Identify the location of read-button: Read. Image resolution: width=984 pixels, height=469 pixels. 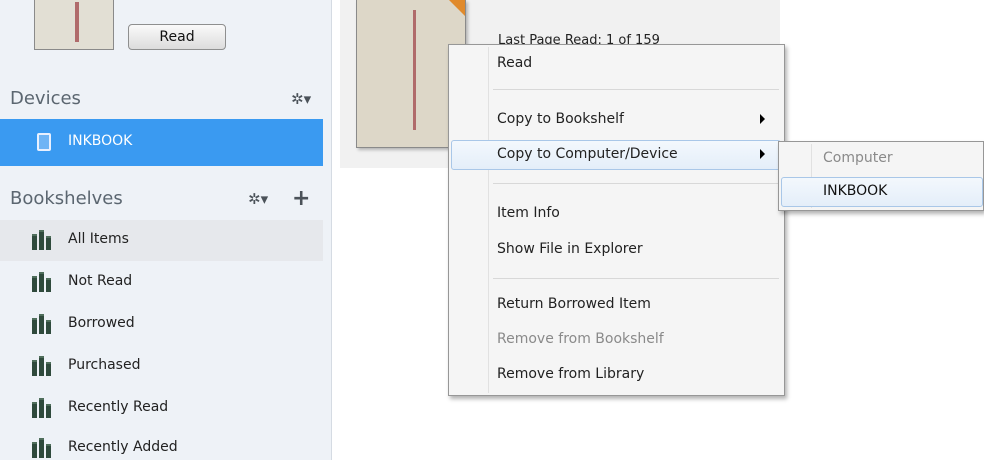
(177, 37).